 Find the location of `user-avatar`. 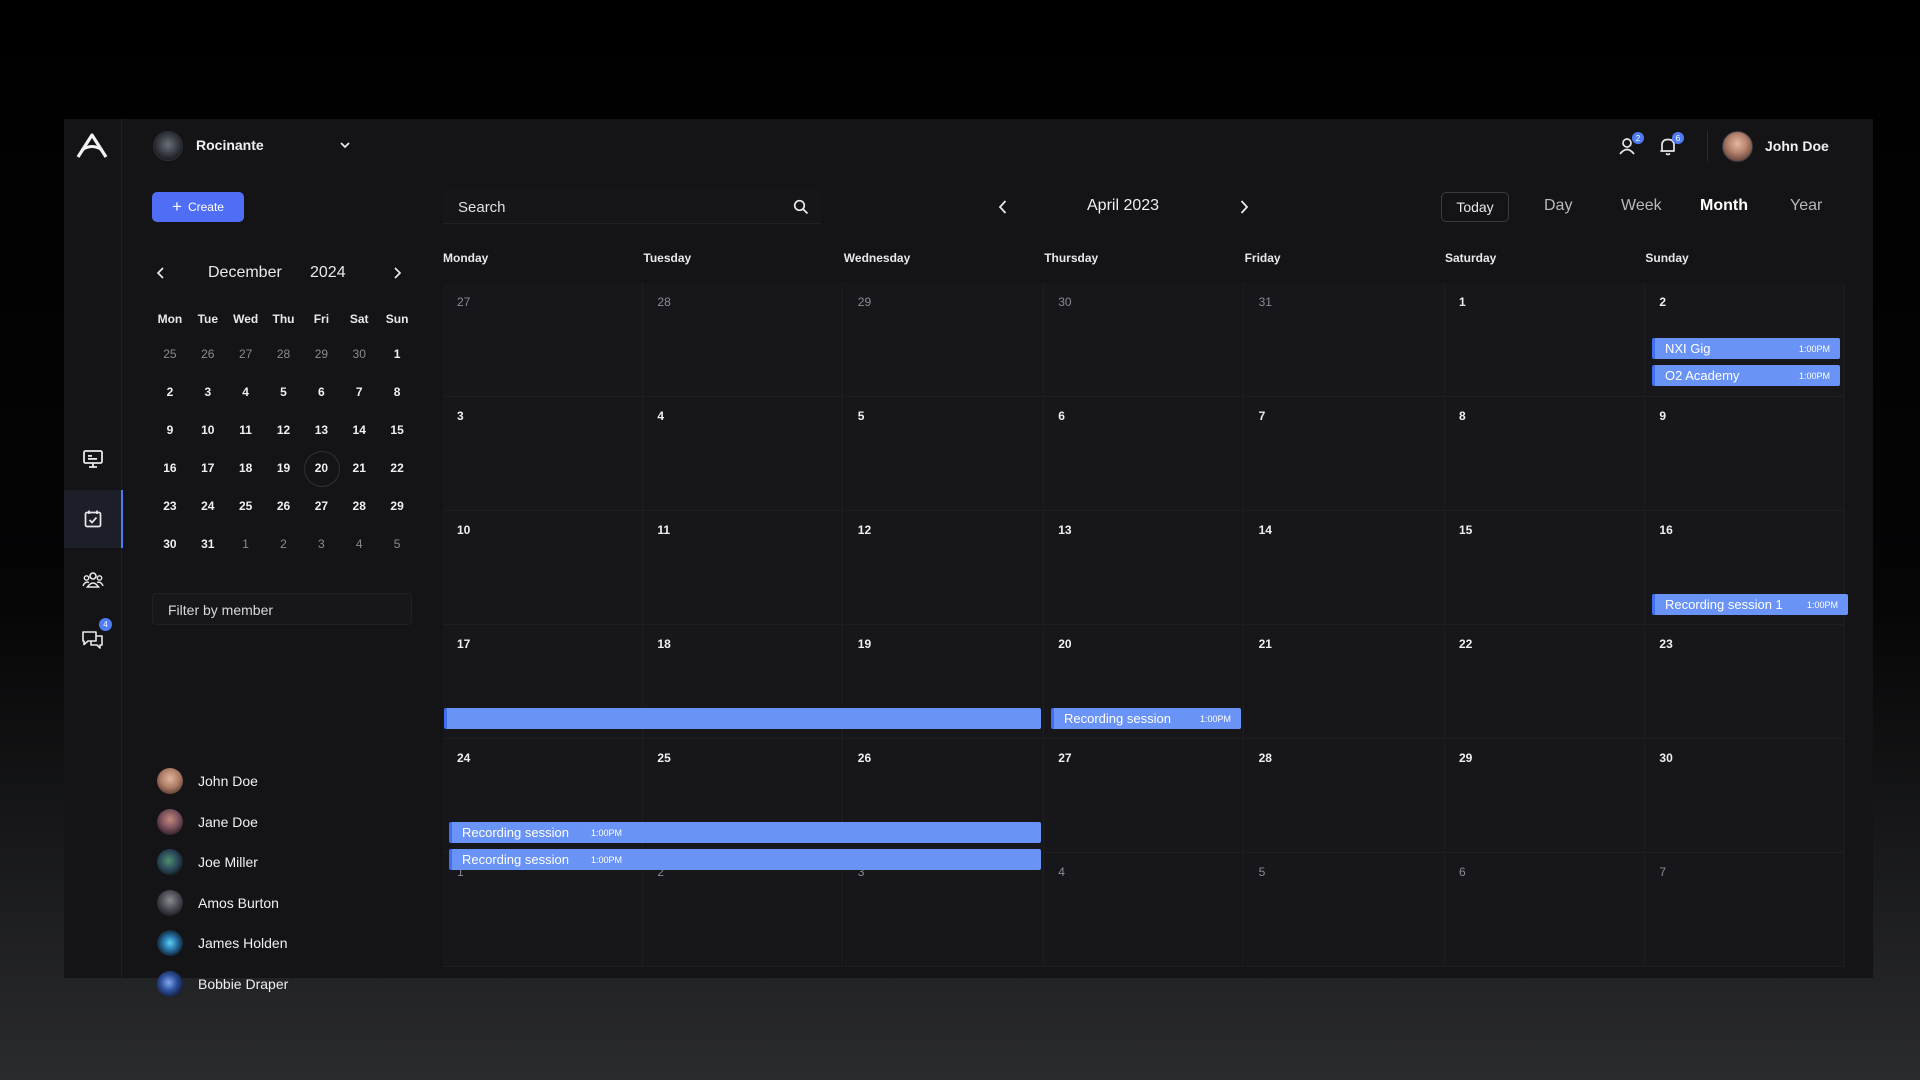

user-avatar is located at coordinates (1737, 146).